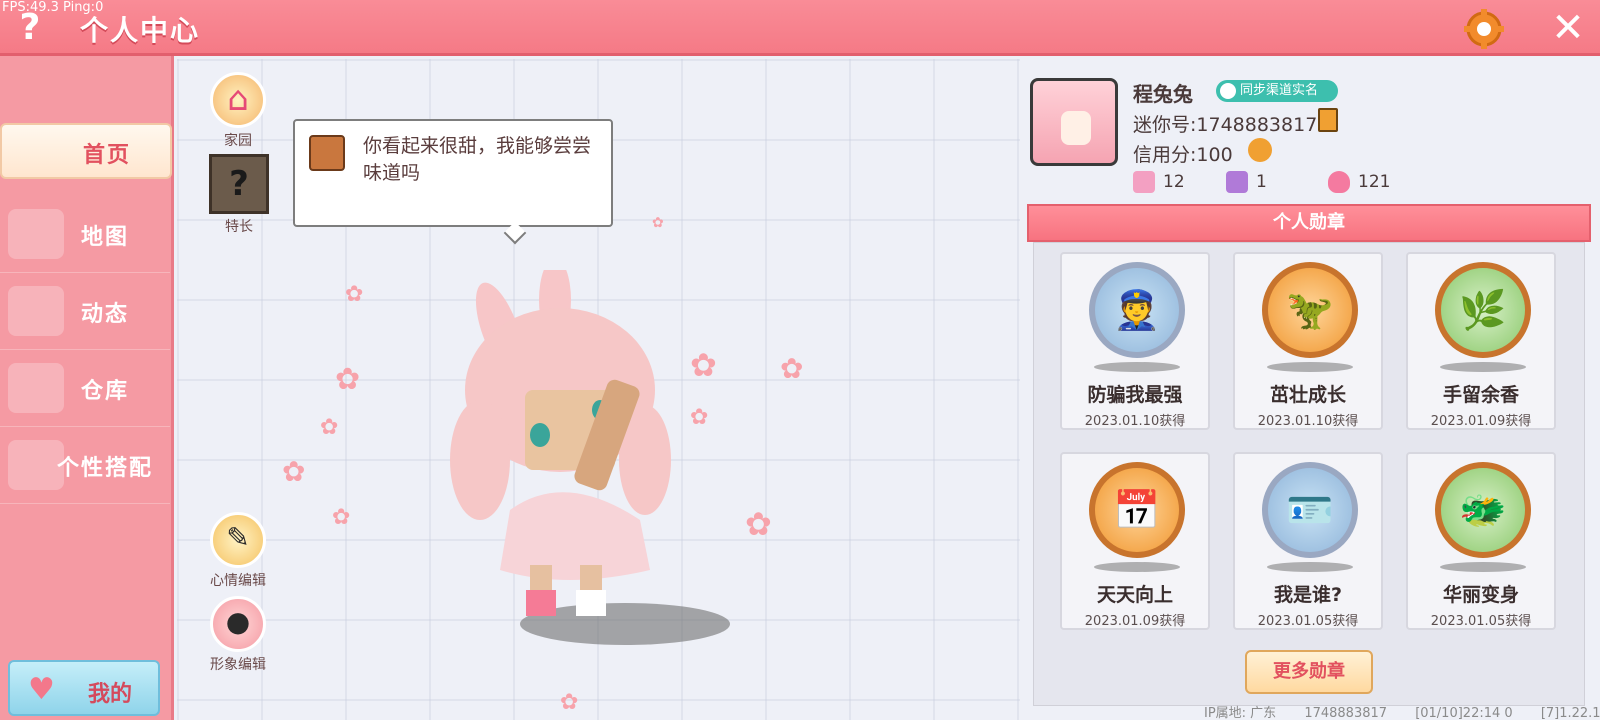  What do you see at coordinates (1328, 120) in the screenshot?
I see `copy-icon` at bounding box center [1328, 120].